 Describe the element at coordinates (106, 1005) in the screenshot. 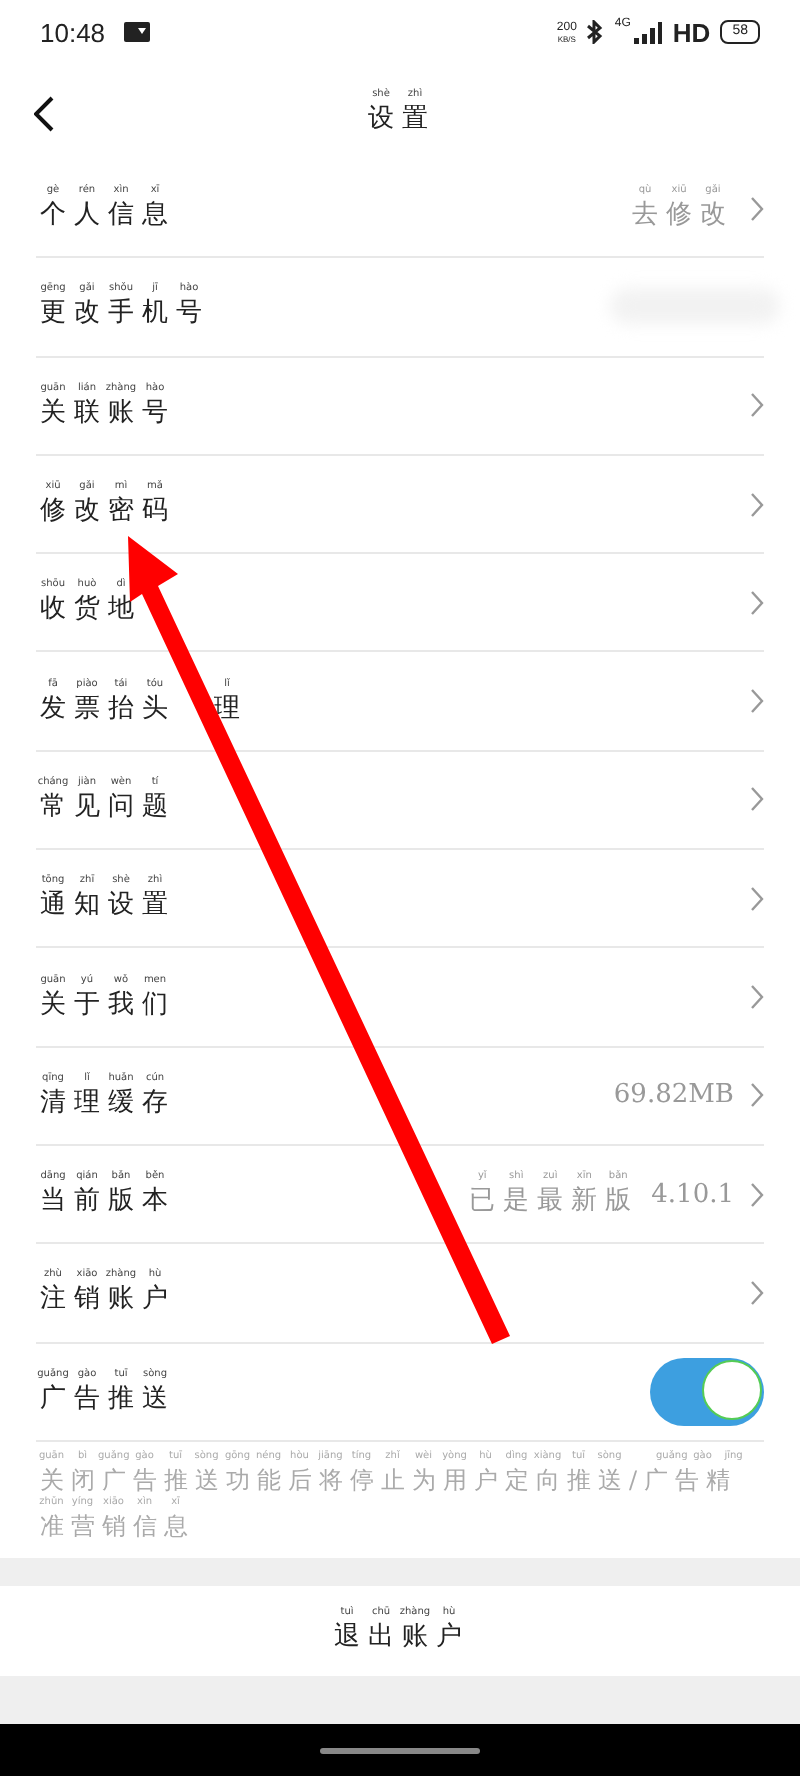

I see `setting-label: 关于我们` at that location.